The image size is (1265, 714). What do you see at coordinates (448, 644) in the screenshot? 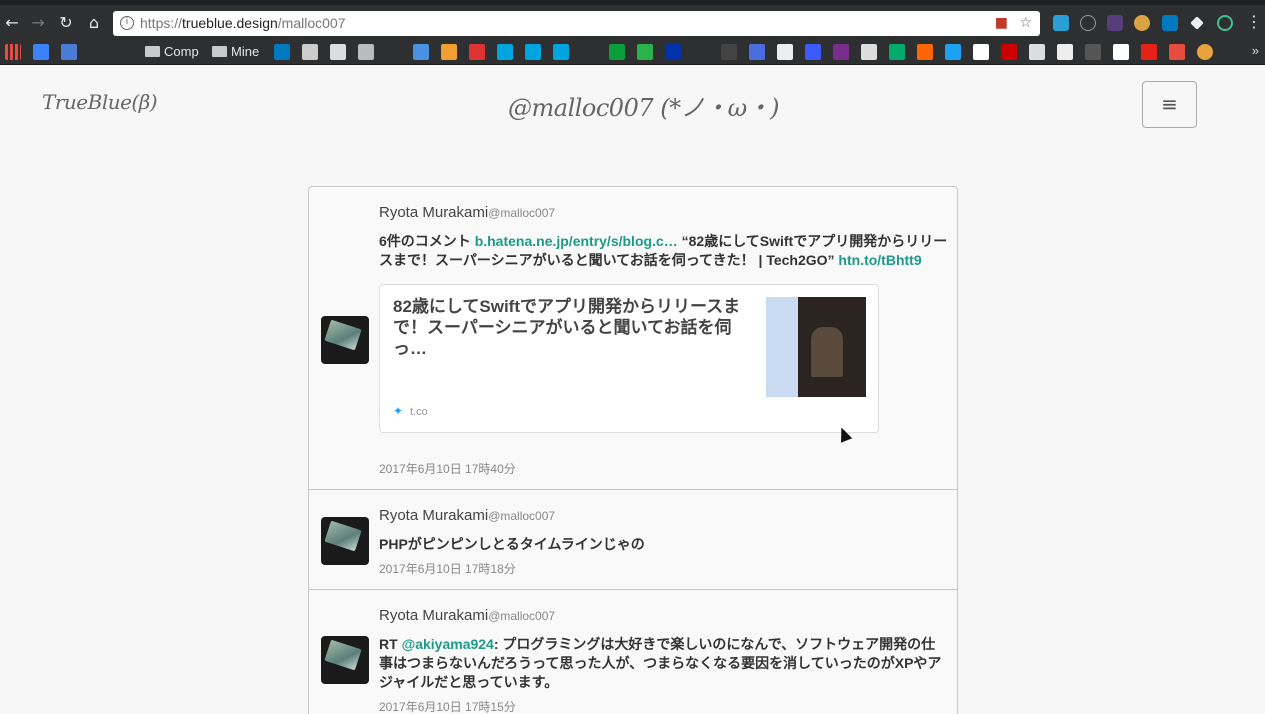
I see `mention-link: @akiyama924` at bounding box center [448, 644].